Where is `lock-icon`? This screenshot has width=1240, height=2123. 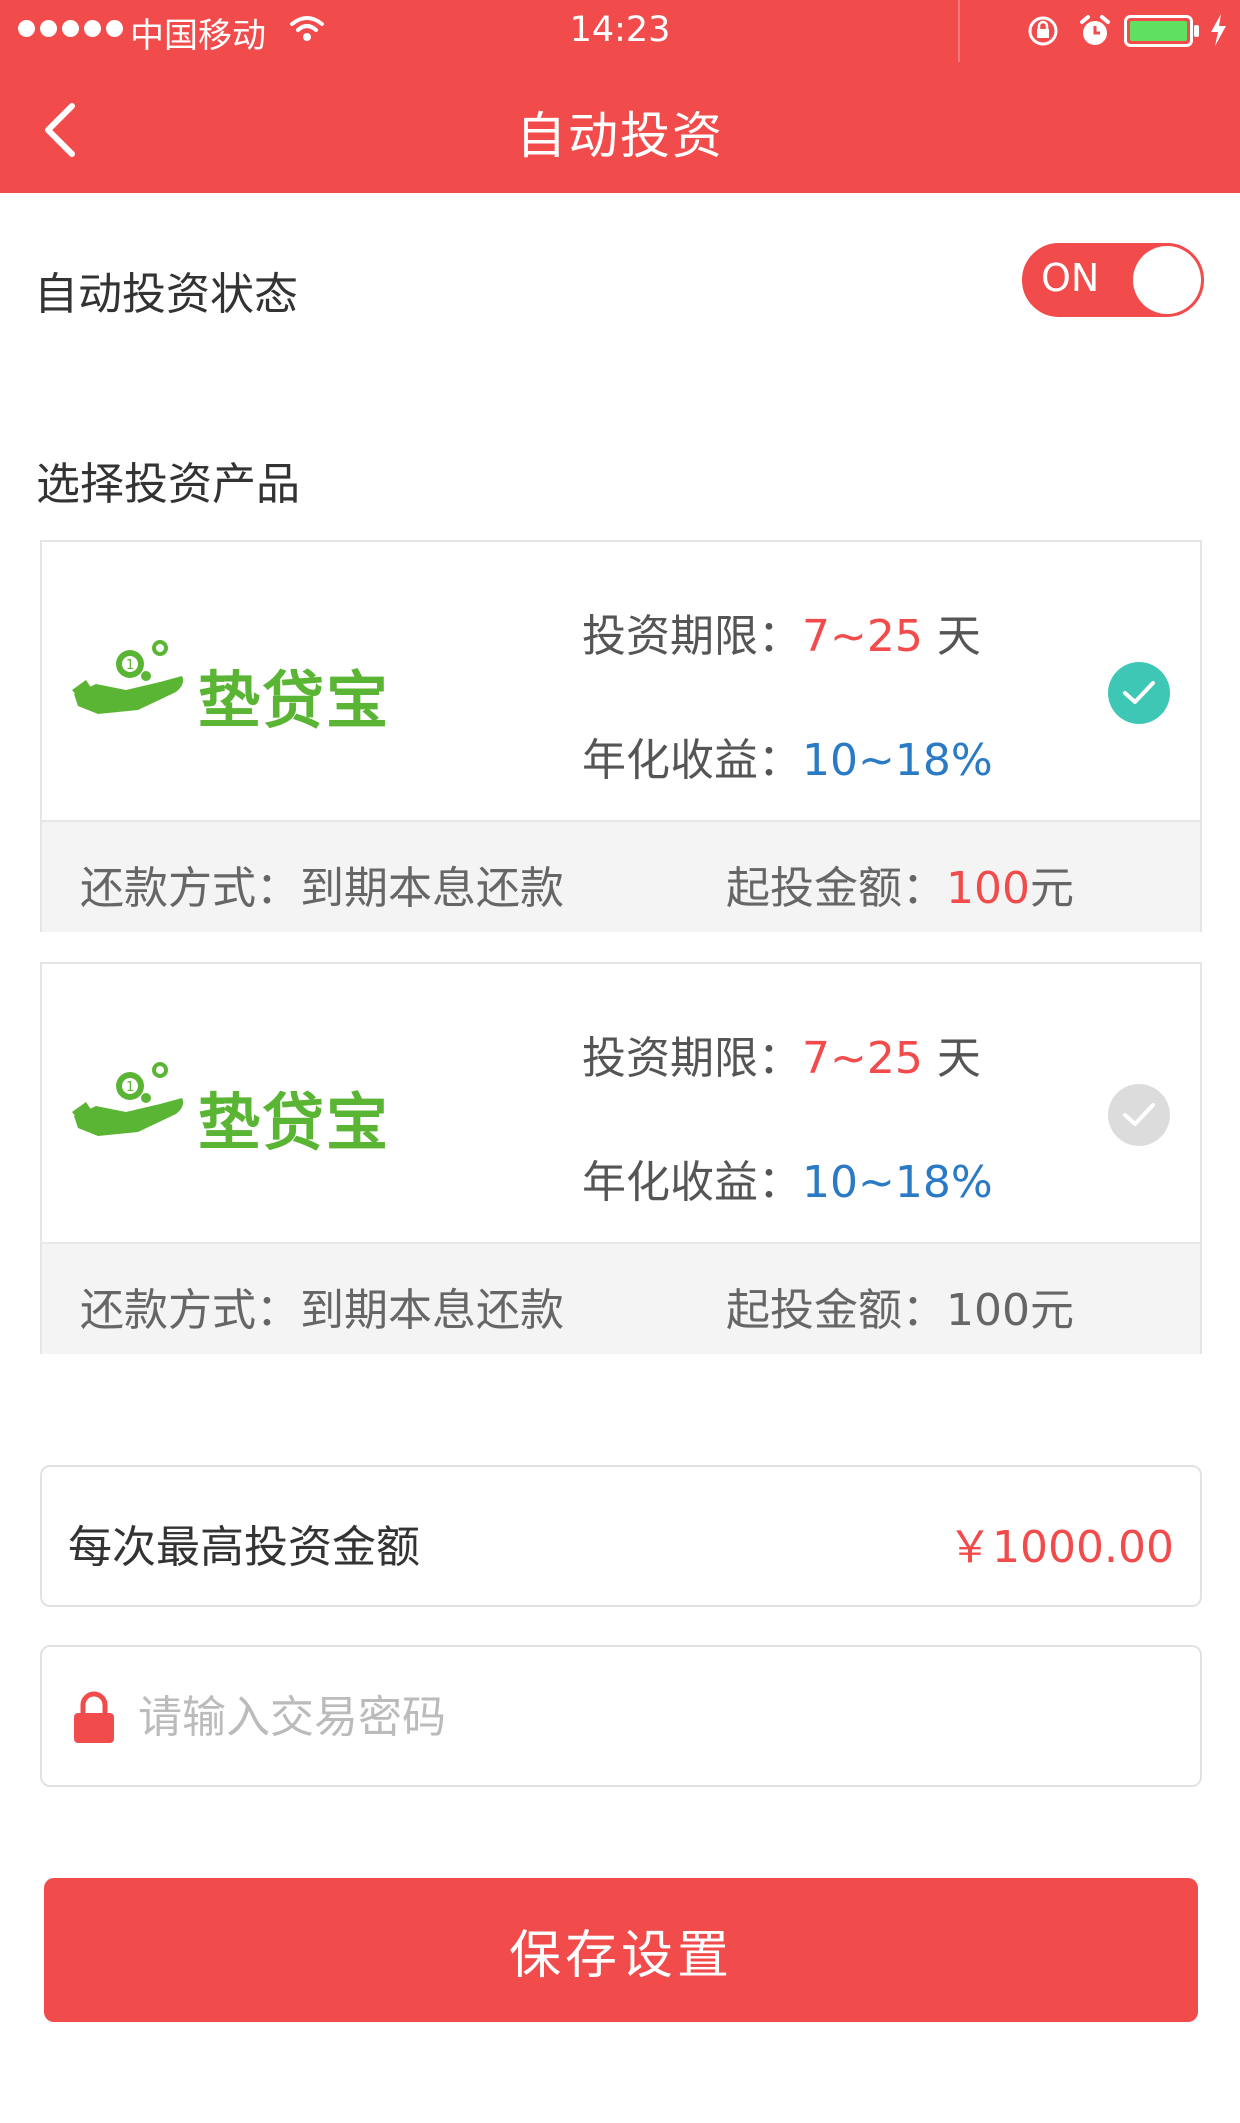
lock-icon is located at coordinates (94, 1717).